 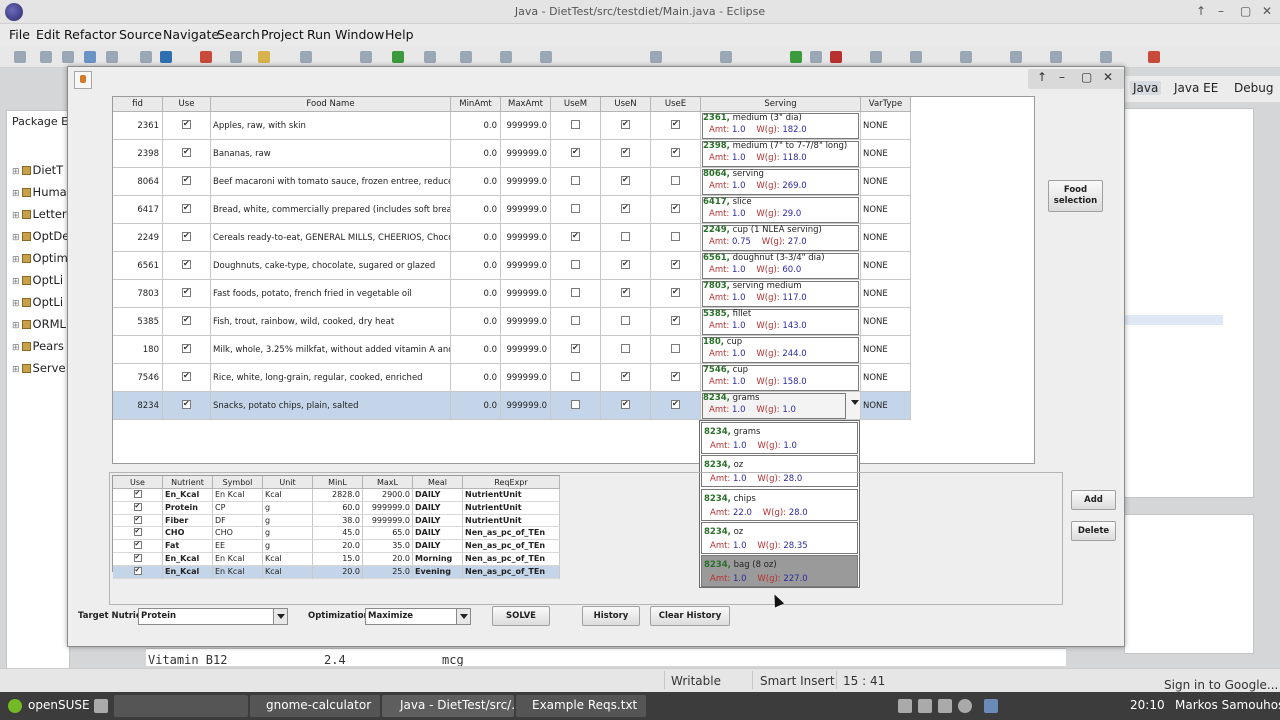 What do you see at coordinates (1189, 584) in the screenshot?
I see `task-view` at bounding box center [1189, 584].